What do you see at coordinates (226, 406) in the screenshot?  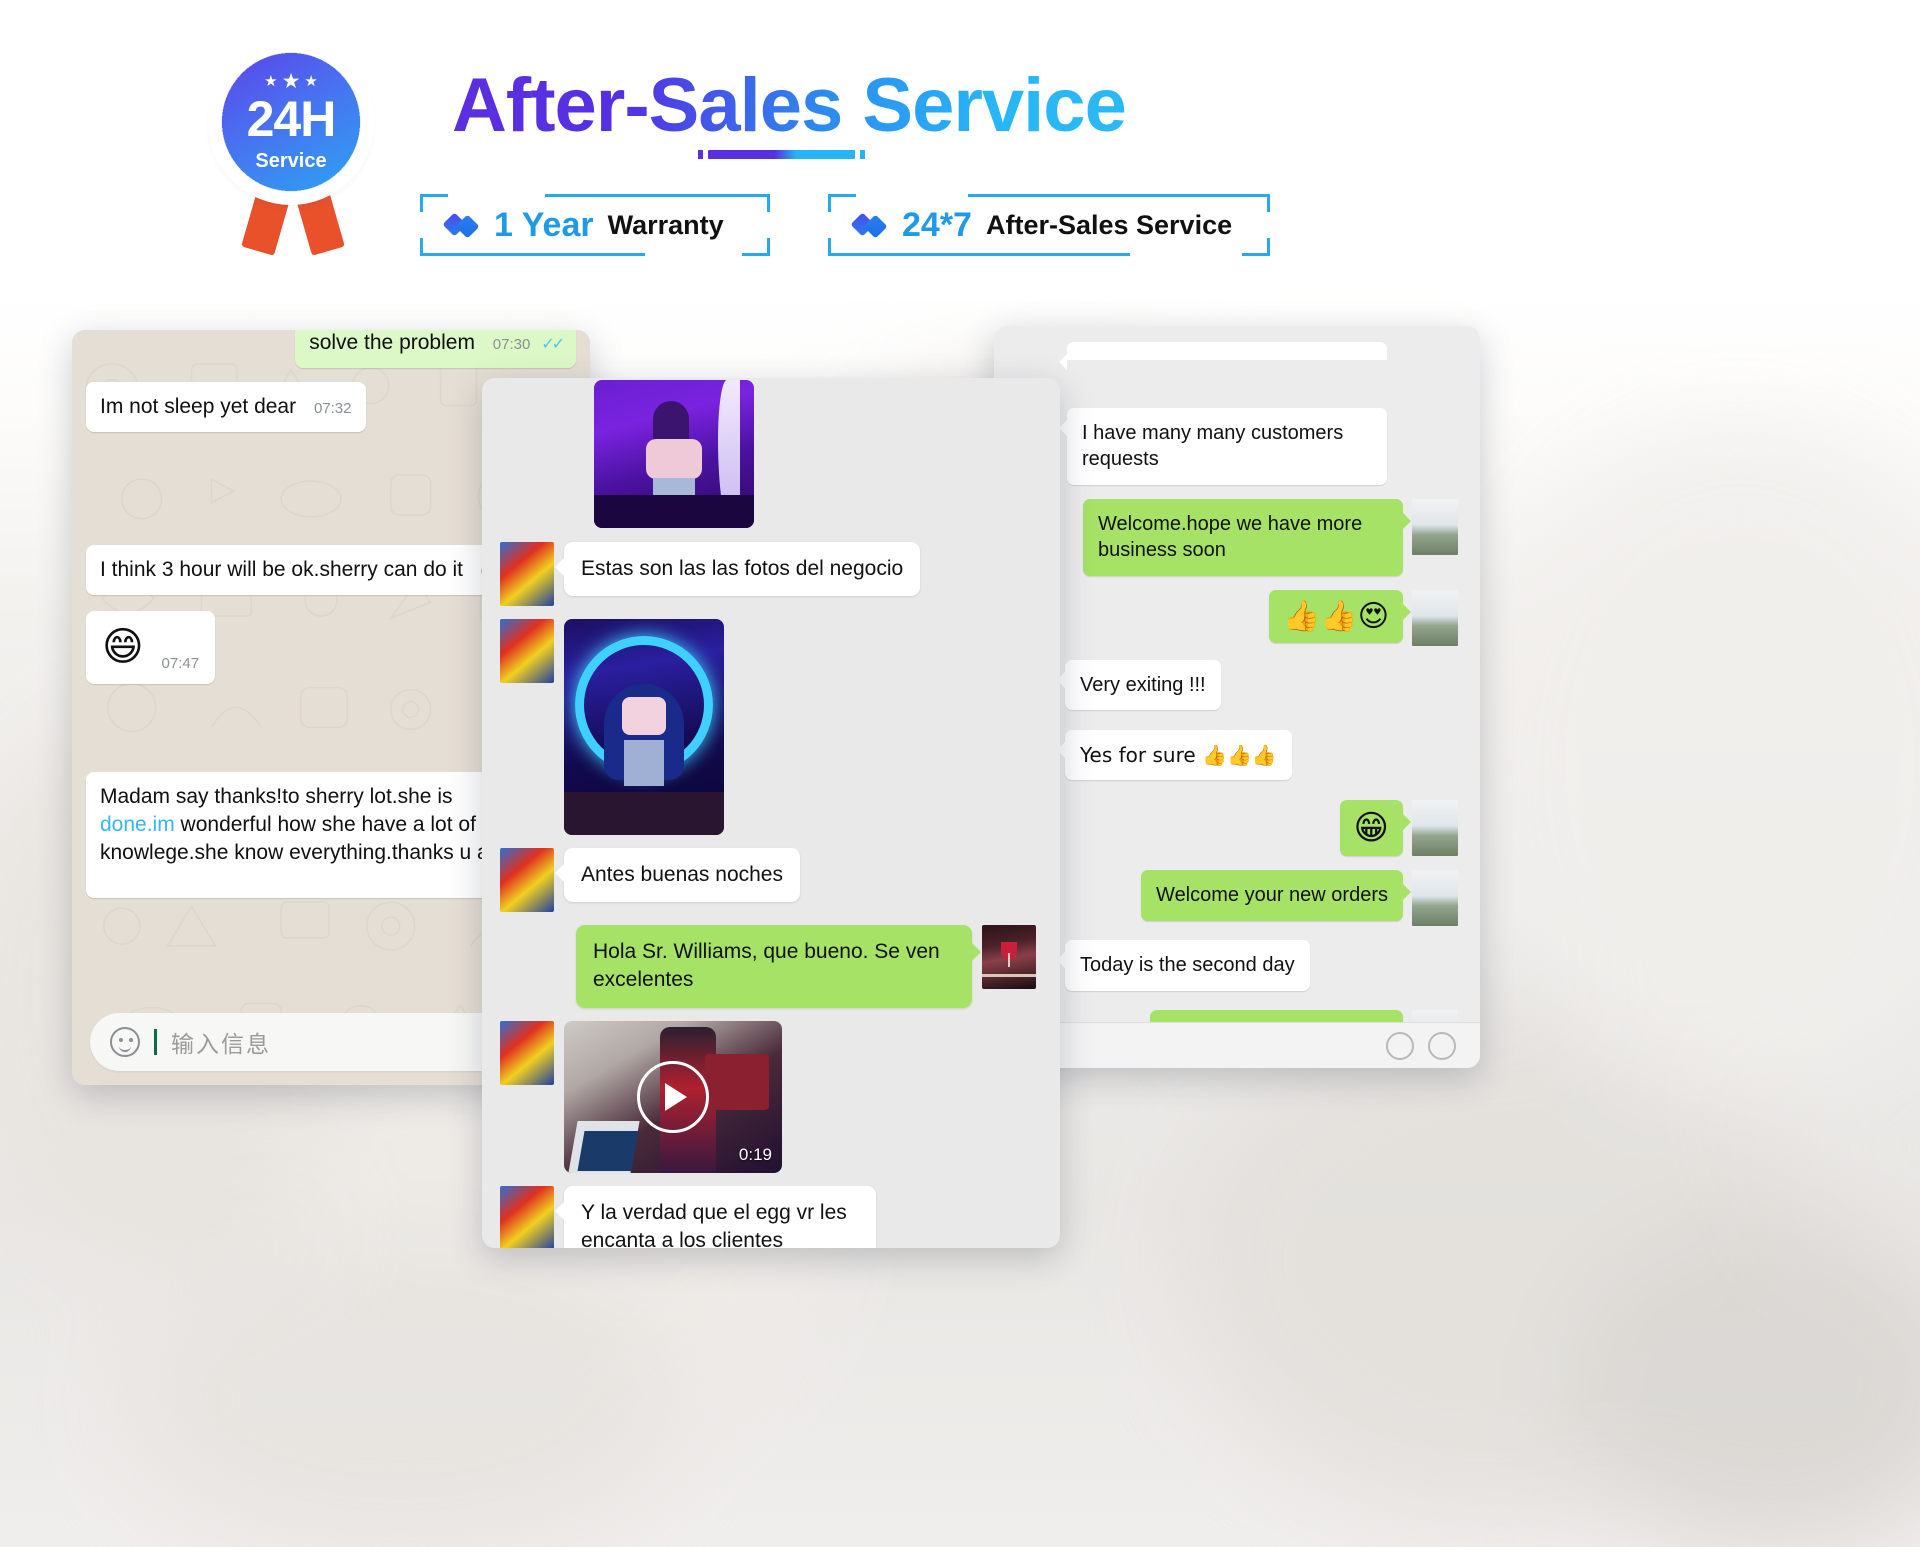 I see `chat-bubble-in: Im not sleep yet dear 07:32` at bounding box center [226, 406].